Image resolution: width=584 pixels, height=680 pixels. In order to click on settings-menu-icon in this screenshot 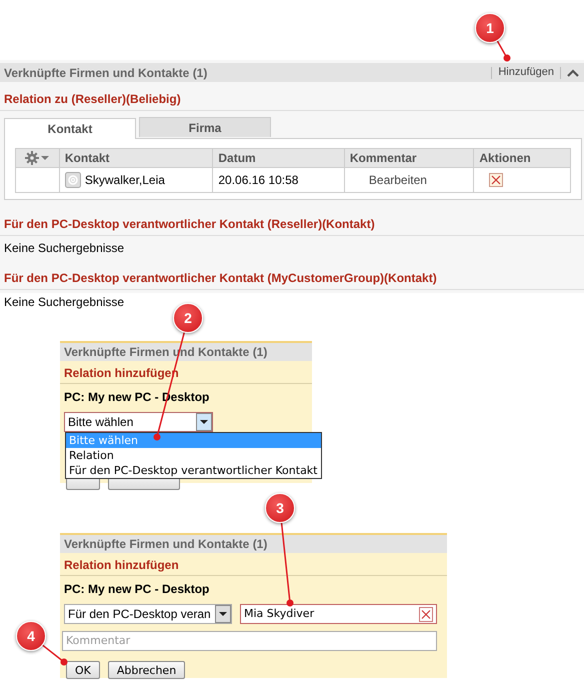, I will do `click(37, 158)`.